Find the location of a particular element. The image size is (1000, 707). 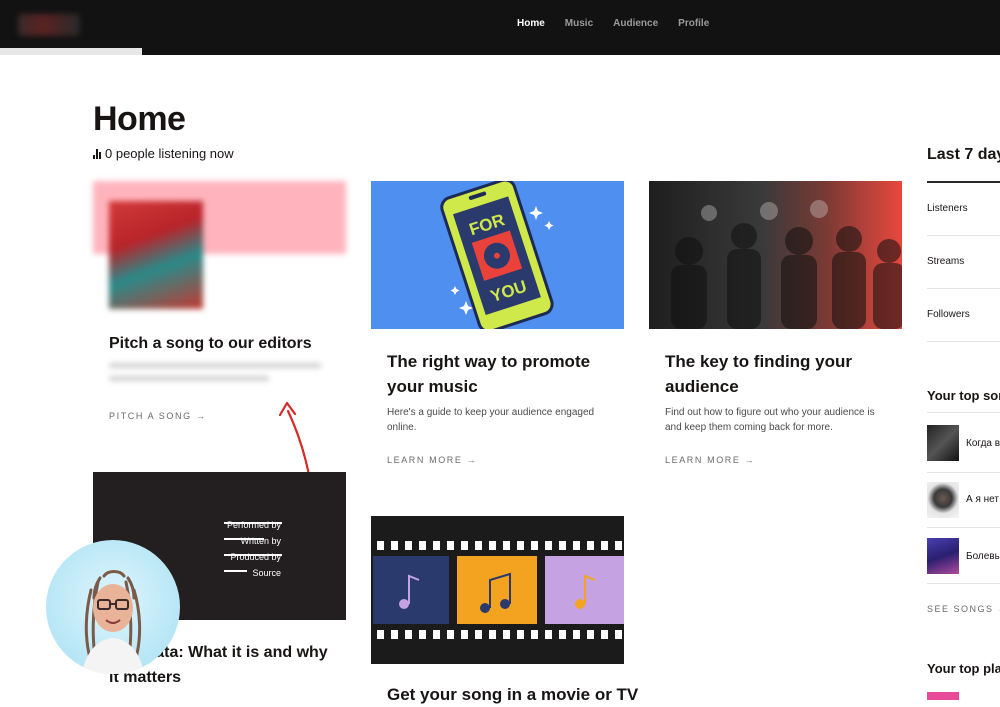

top-playlists-heading: Your top playlists is located at coordinates (963, 668).